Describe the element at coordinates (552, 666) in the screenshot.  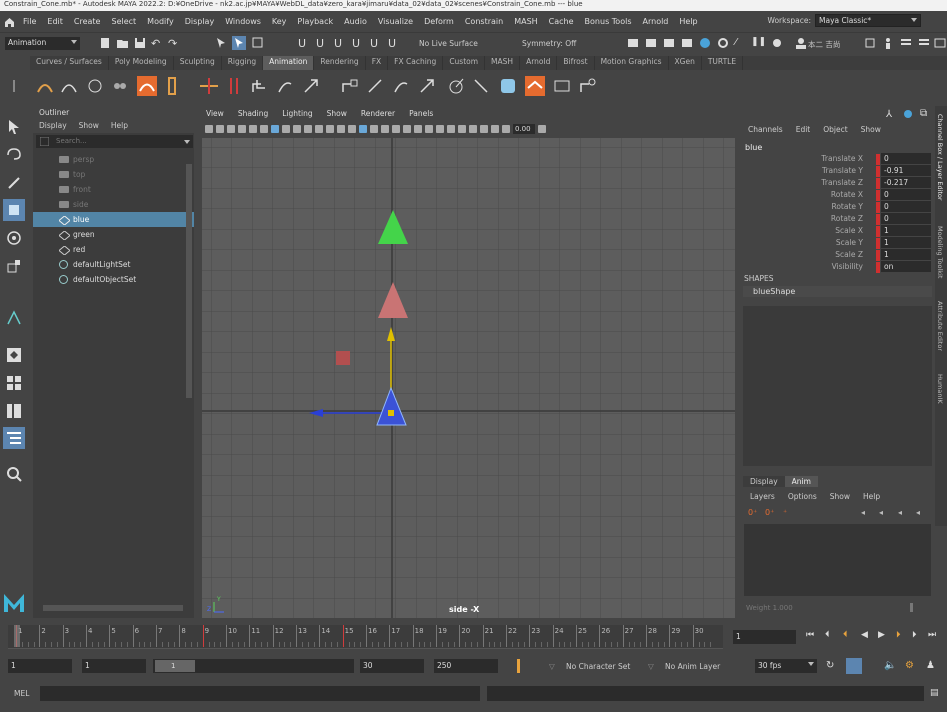
I see `character-set-caret: ▽` at that location.